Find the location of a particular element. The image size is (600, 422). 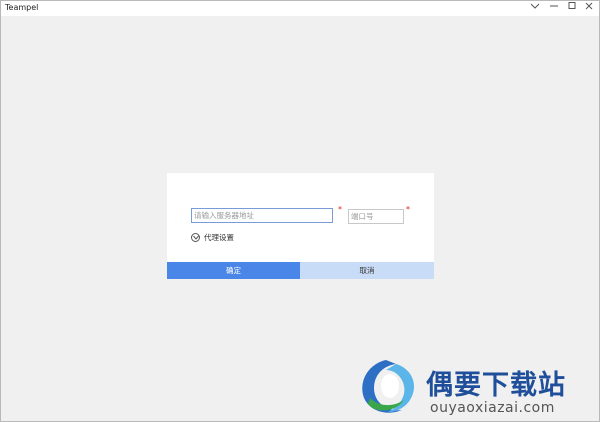

confirm-button: 确定 is located at coordinates (233, 270).